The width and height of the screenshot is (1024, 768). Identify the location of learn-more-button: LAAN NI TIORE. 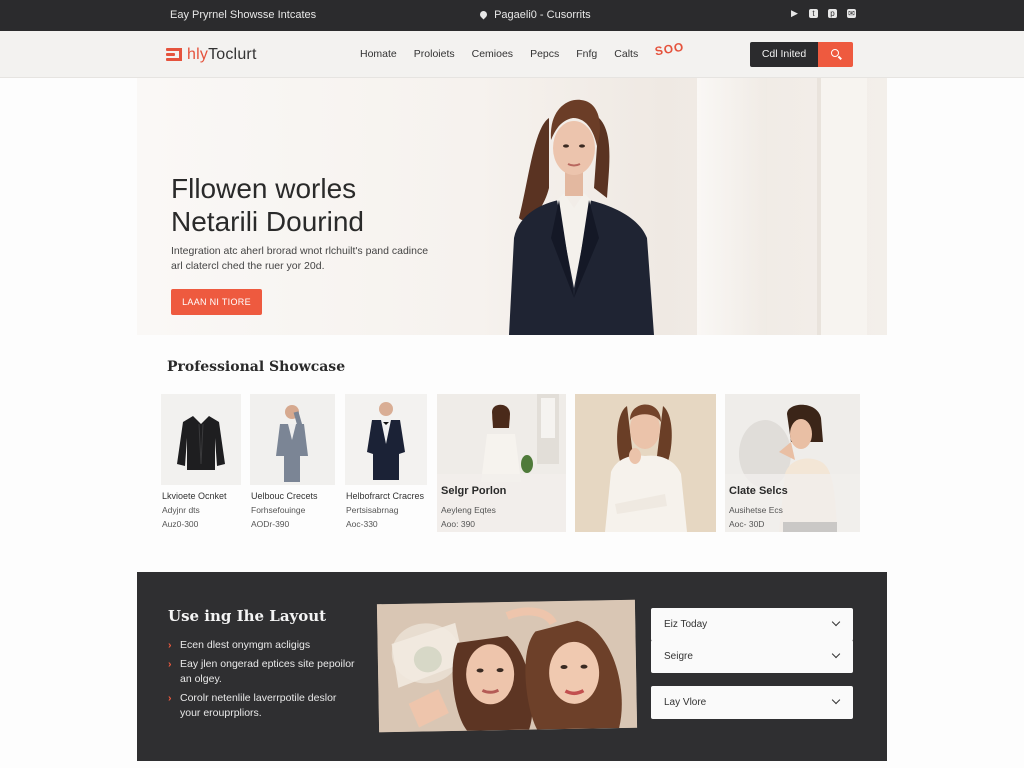
(216, 302).